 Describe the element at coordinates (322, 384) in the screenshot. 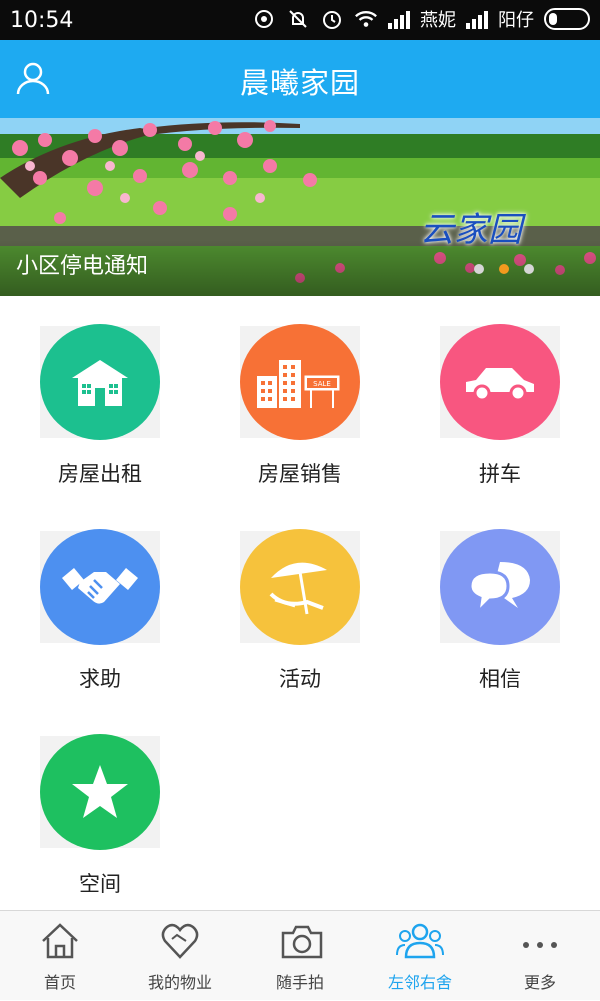

I see `svg-text: SALE` at that location.